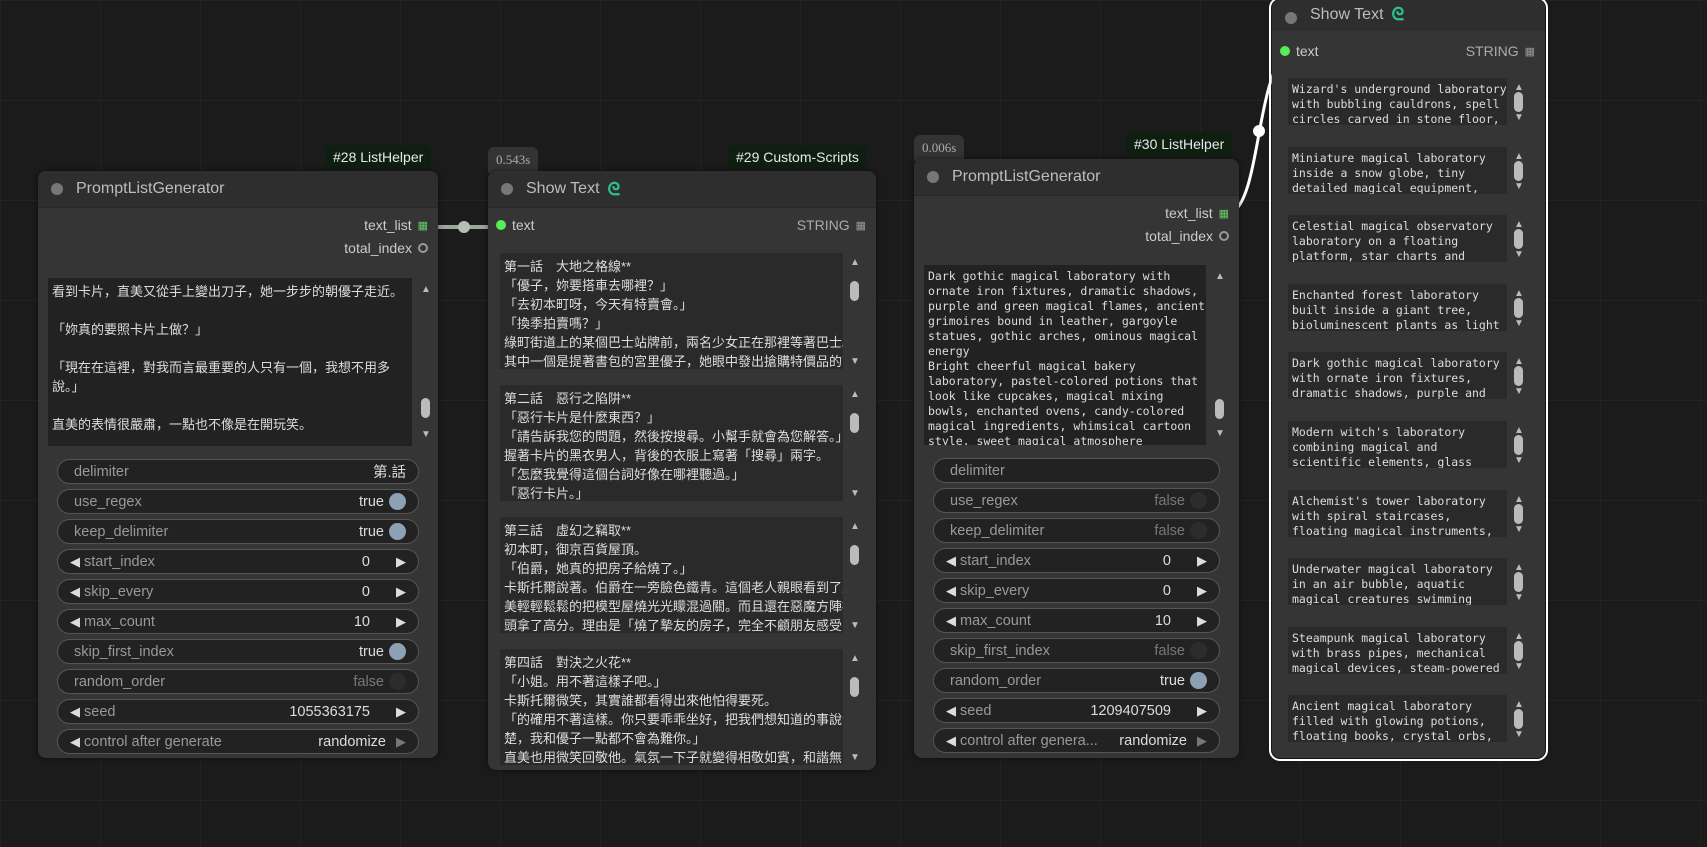  Describe the element at coordinates (1076, 680) in the screenshot. I see `widget-random_order: random_order true` at that location.